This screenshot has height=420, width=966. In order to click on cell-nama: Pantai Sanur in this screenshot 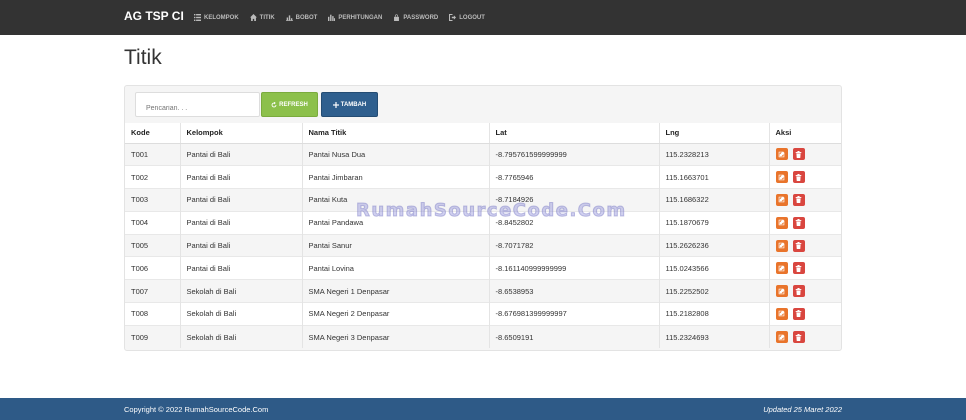, I will do `click(396, 245)`.